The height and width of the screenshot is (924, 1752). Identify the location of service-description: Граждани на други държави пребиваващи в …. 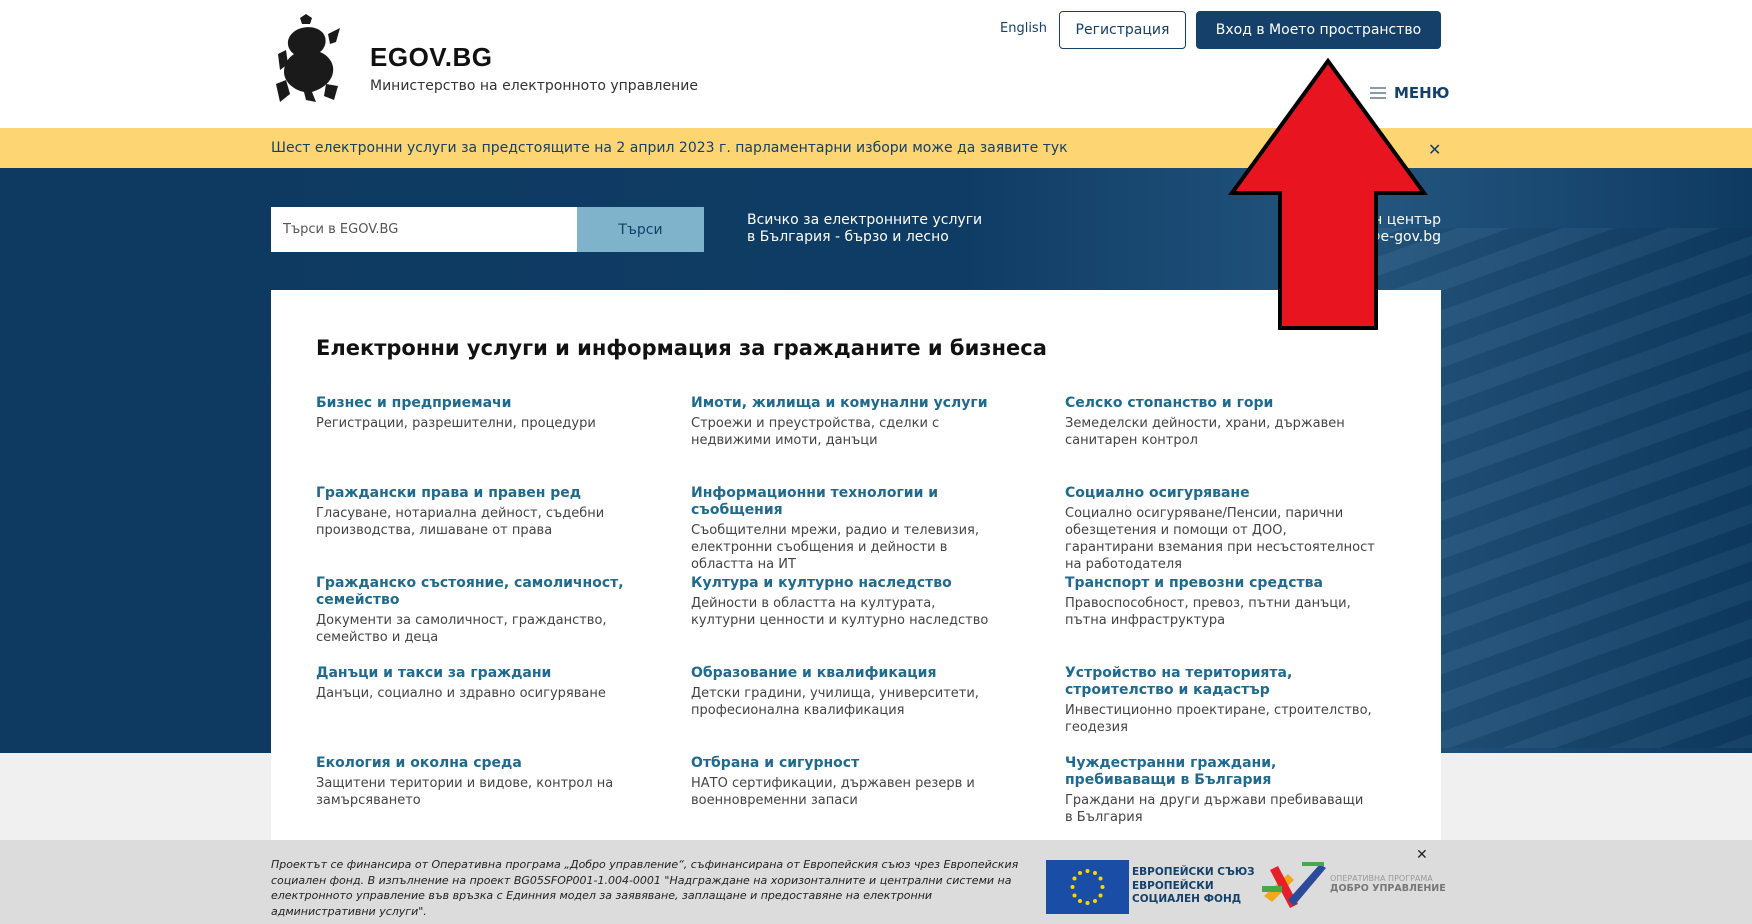
(1214, 809).